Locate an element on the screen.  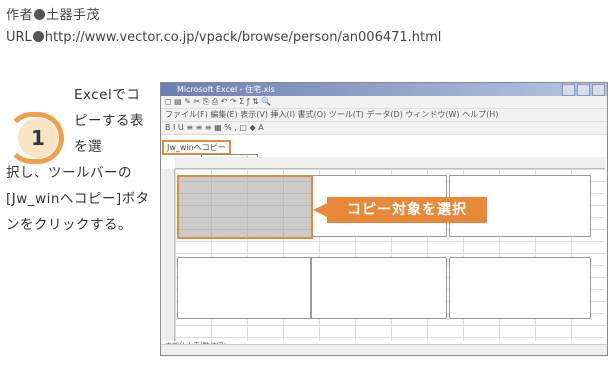
menu-item-file: ファイル(F) is located at coordinates (186, 114).